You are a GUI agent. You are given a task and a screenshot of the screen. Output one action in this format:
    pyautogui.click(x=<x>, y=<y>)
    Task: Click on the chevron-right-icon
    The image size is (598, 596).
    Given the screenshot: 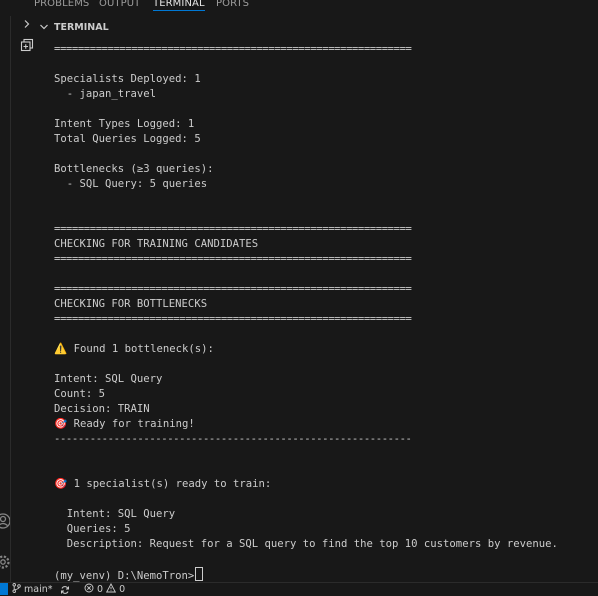 What is the action you would take?
    pyautogui.click(x=27, y=24)
    